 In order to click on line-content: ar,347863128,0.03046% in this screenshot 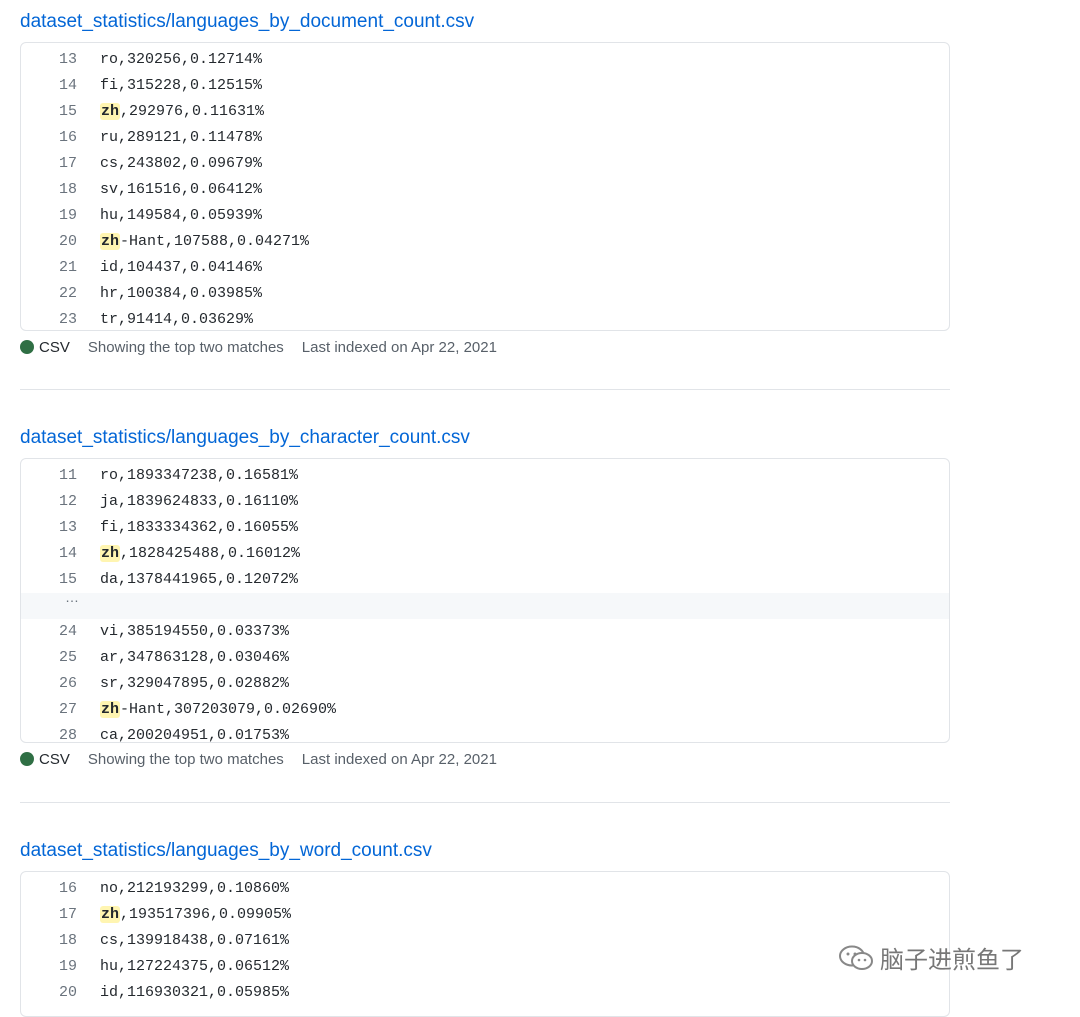, I will do `click(194, 658)`.